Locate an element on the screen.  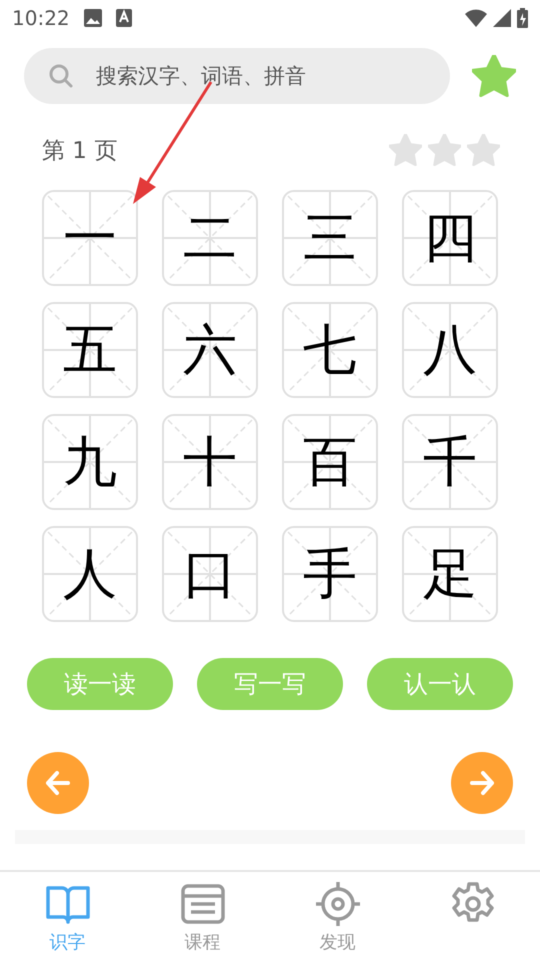
character-card: 十 is located at coordinates (210, 462).